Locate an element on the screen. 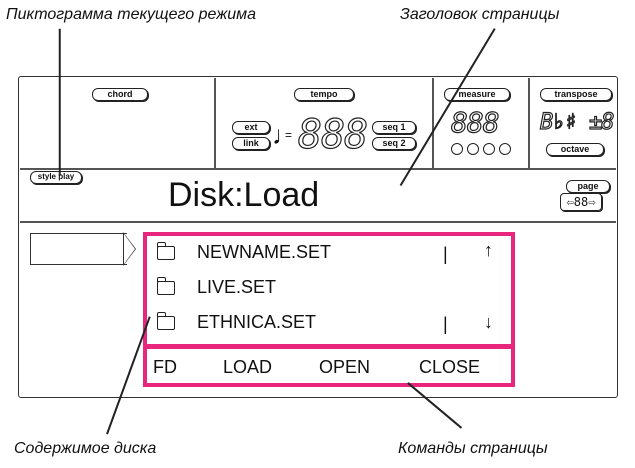 The image size is (635, 468). file-name: ETHNICA.SET is located at coordinates (257, 322).